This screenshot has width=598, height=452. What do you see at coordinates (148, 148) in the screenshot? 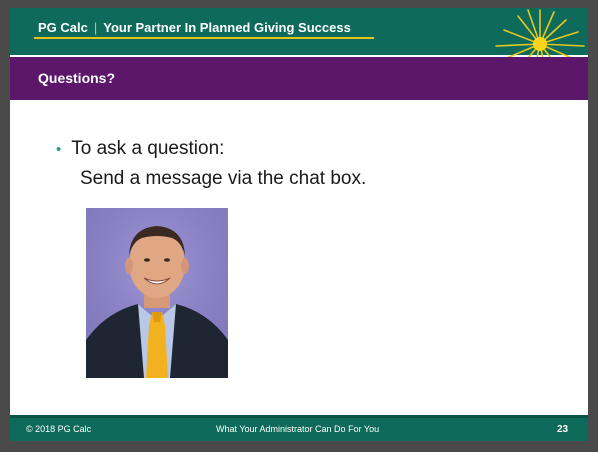
I see `bullet-text: To ask a question:` at bounding box center [148, 148].